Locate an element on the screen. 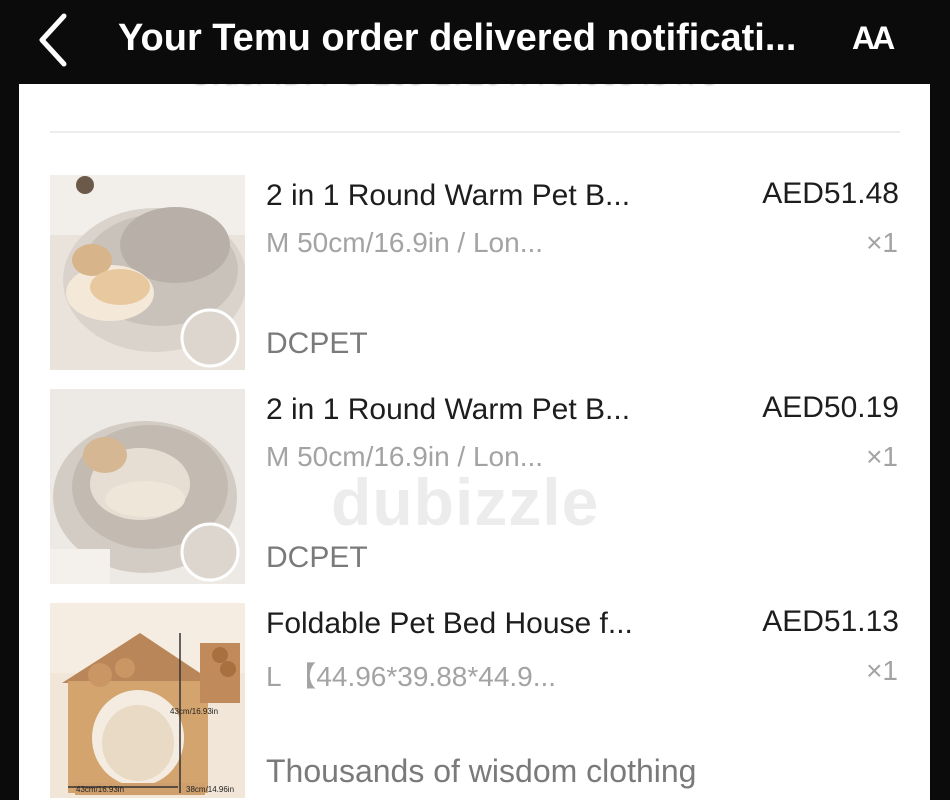 The width and height of the screenshot is (950, 800). store-name: Thousands of wisdom clothing is located at coordinates (481, 771).